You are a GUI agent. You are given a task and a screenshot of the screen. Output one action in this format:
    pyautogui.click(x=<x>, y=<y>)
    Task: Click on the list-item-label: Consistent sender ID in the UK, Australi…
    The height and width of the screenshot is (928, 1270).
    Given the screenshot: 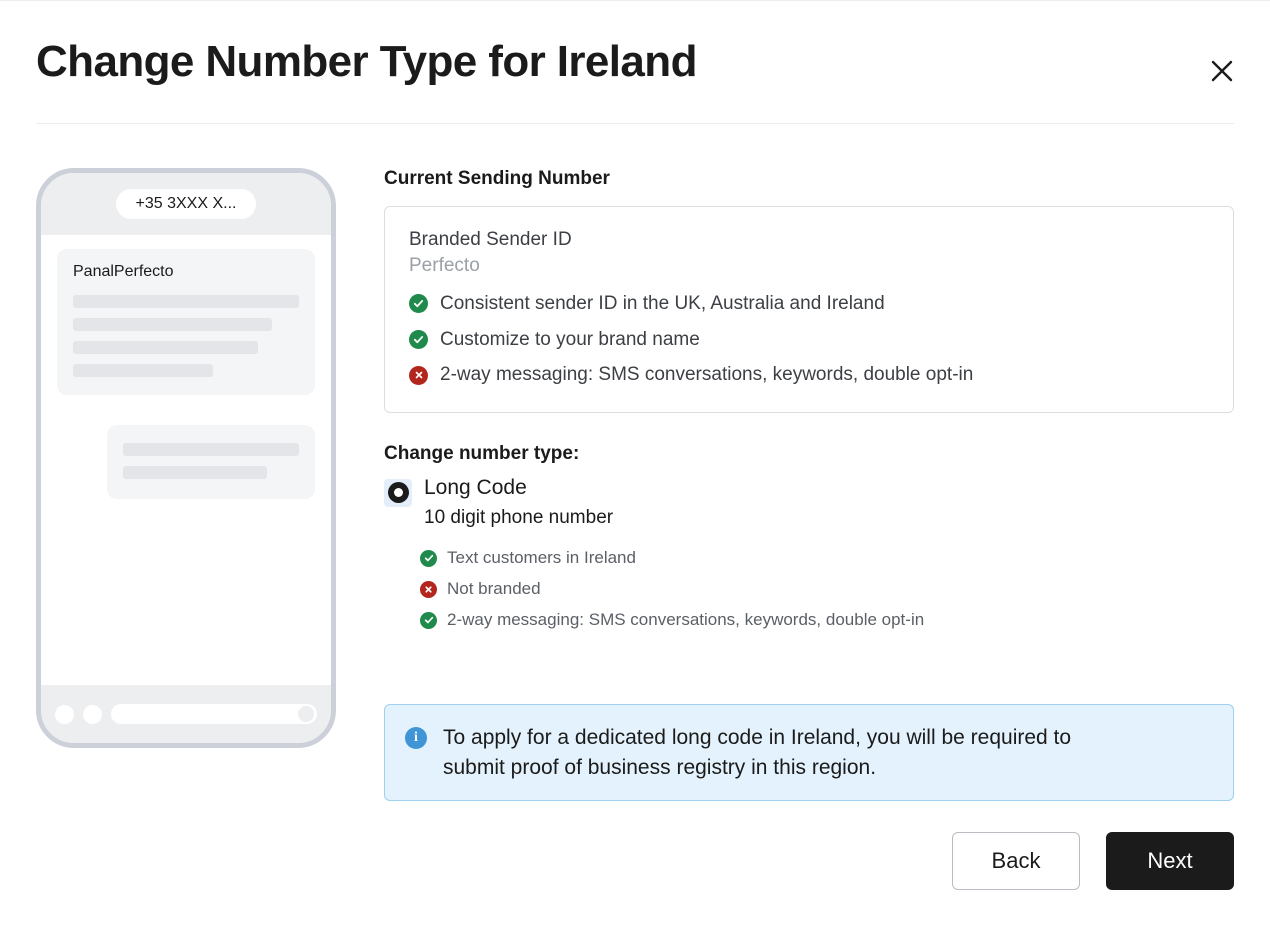 What is the action you would take?
    pyautogui.click(x=662, y=303)
    